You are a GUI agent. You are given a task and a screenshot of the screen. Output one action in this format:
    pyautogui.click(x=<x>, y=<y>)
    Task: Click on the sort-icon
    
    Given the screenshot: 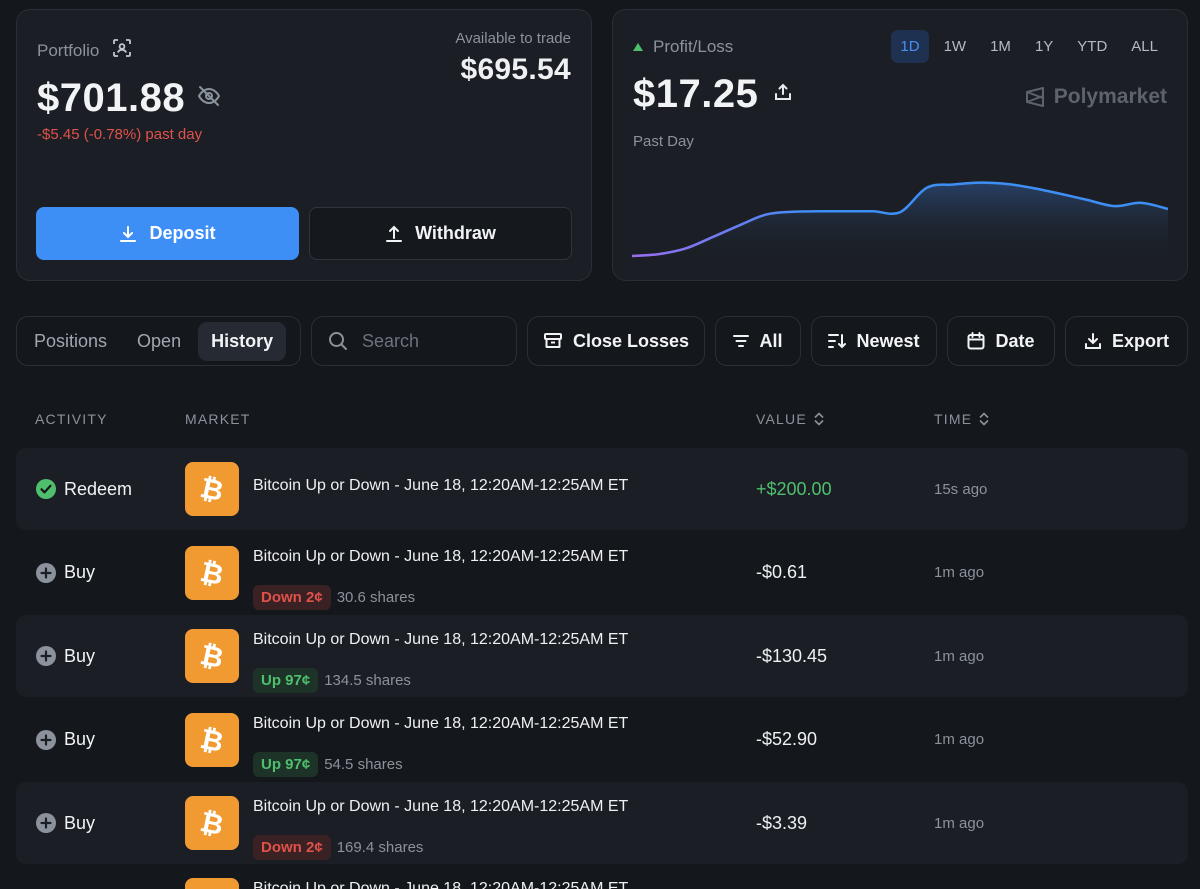 What is the action you would take?
    pyautogui.click(x=837, y=341)
    